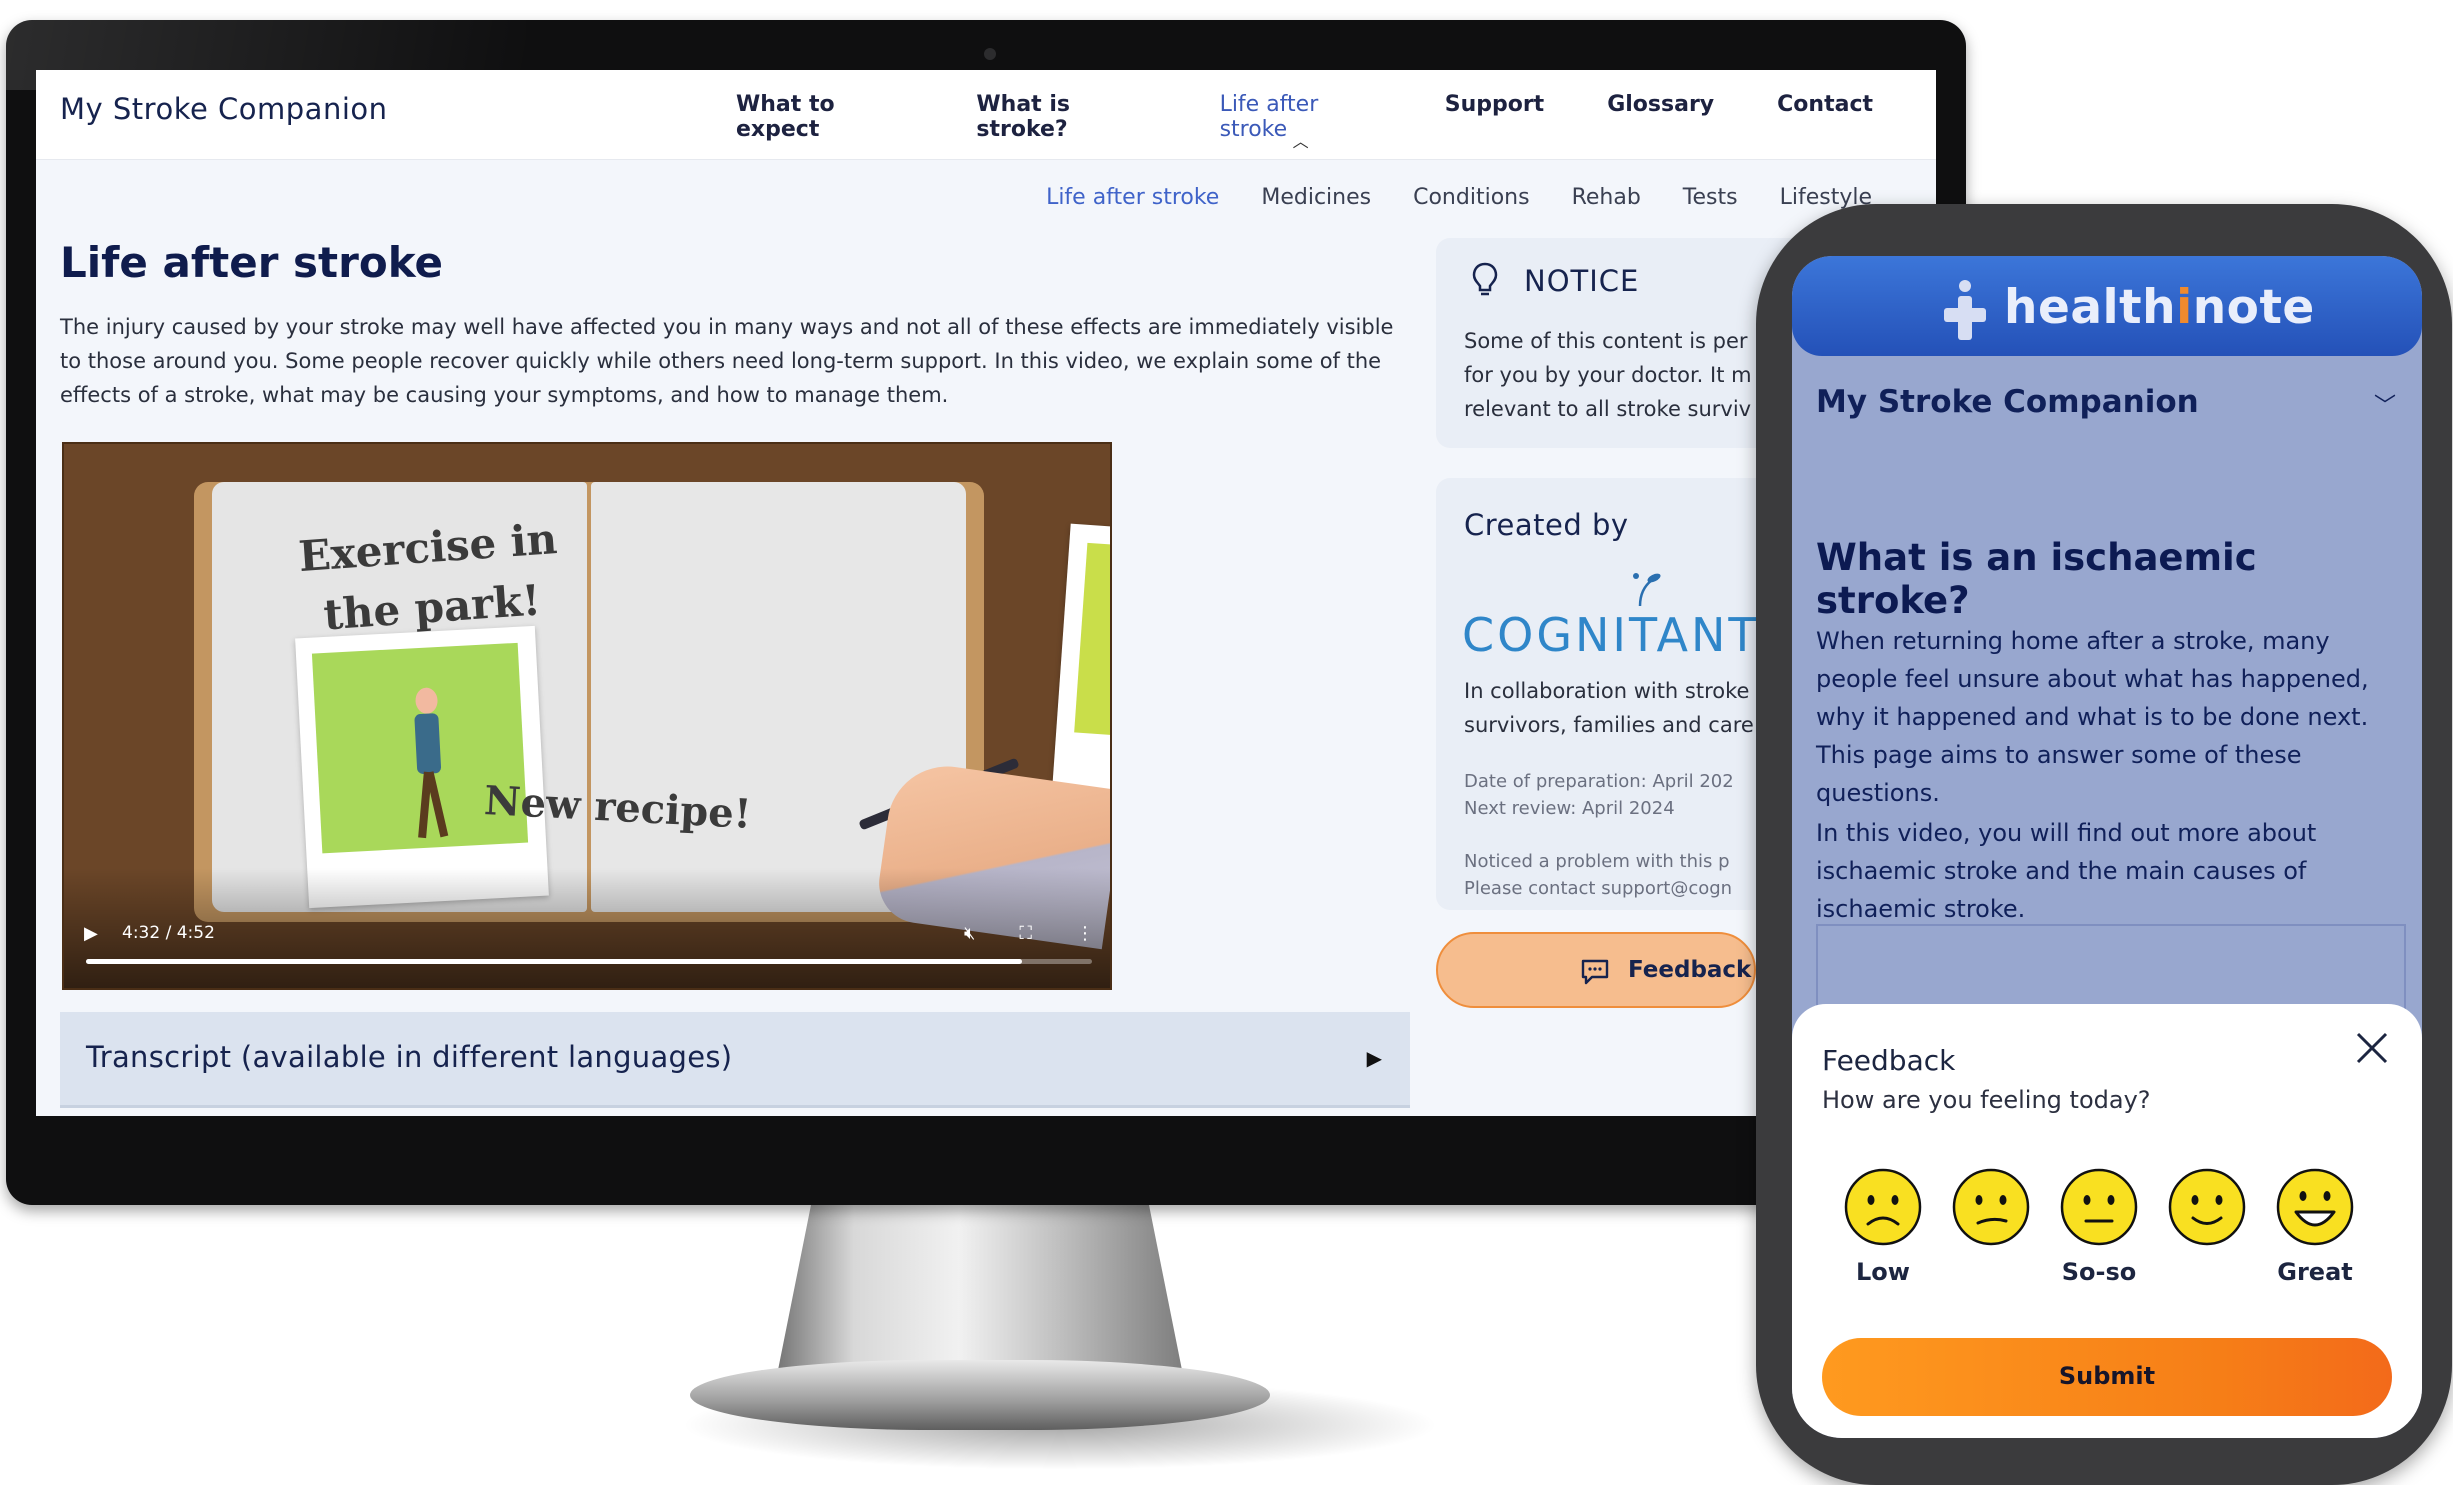  I want to click on nav-support: Support, so click(1494, 117).